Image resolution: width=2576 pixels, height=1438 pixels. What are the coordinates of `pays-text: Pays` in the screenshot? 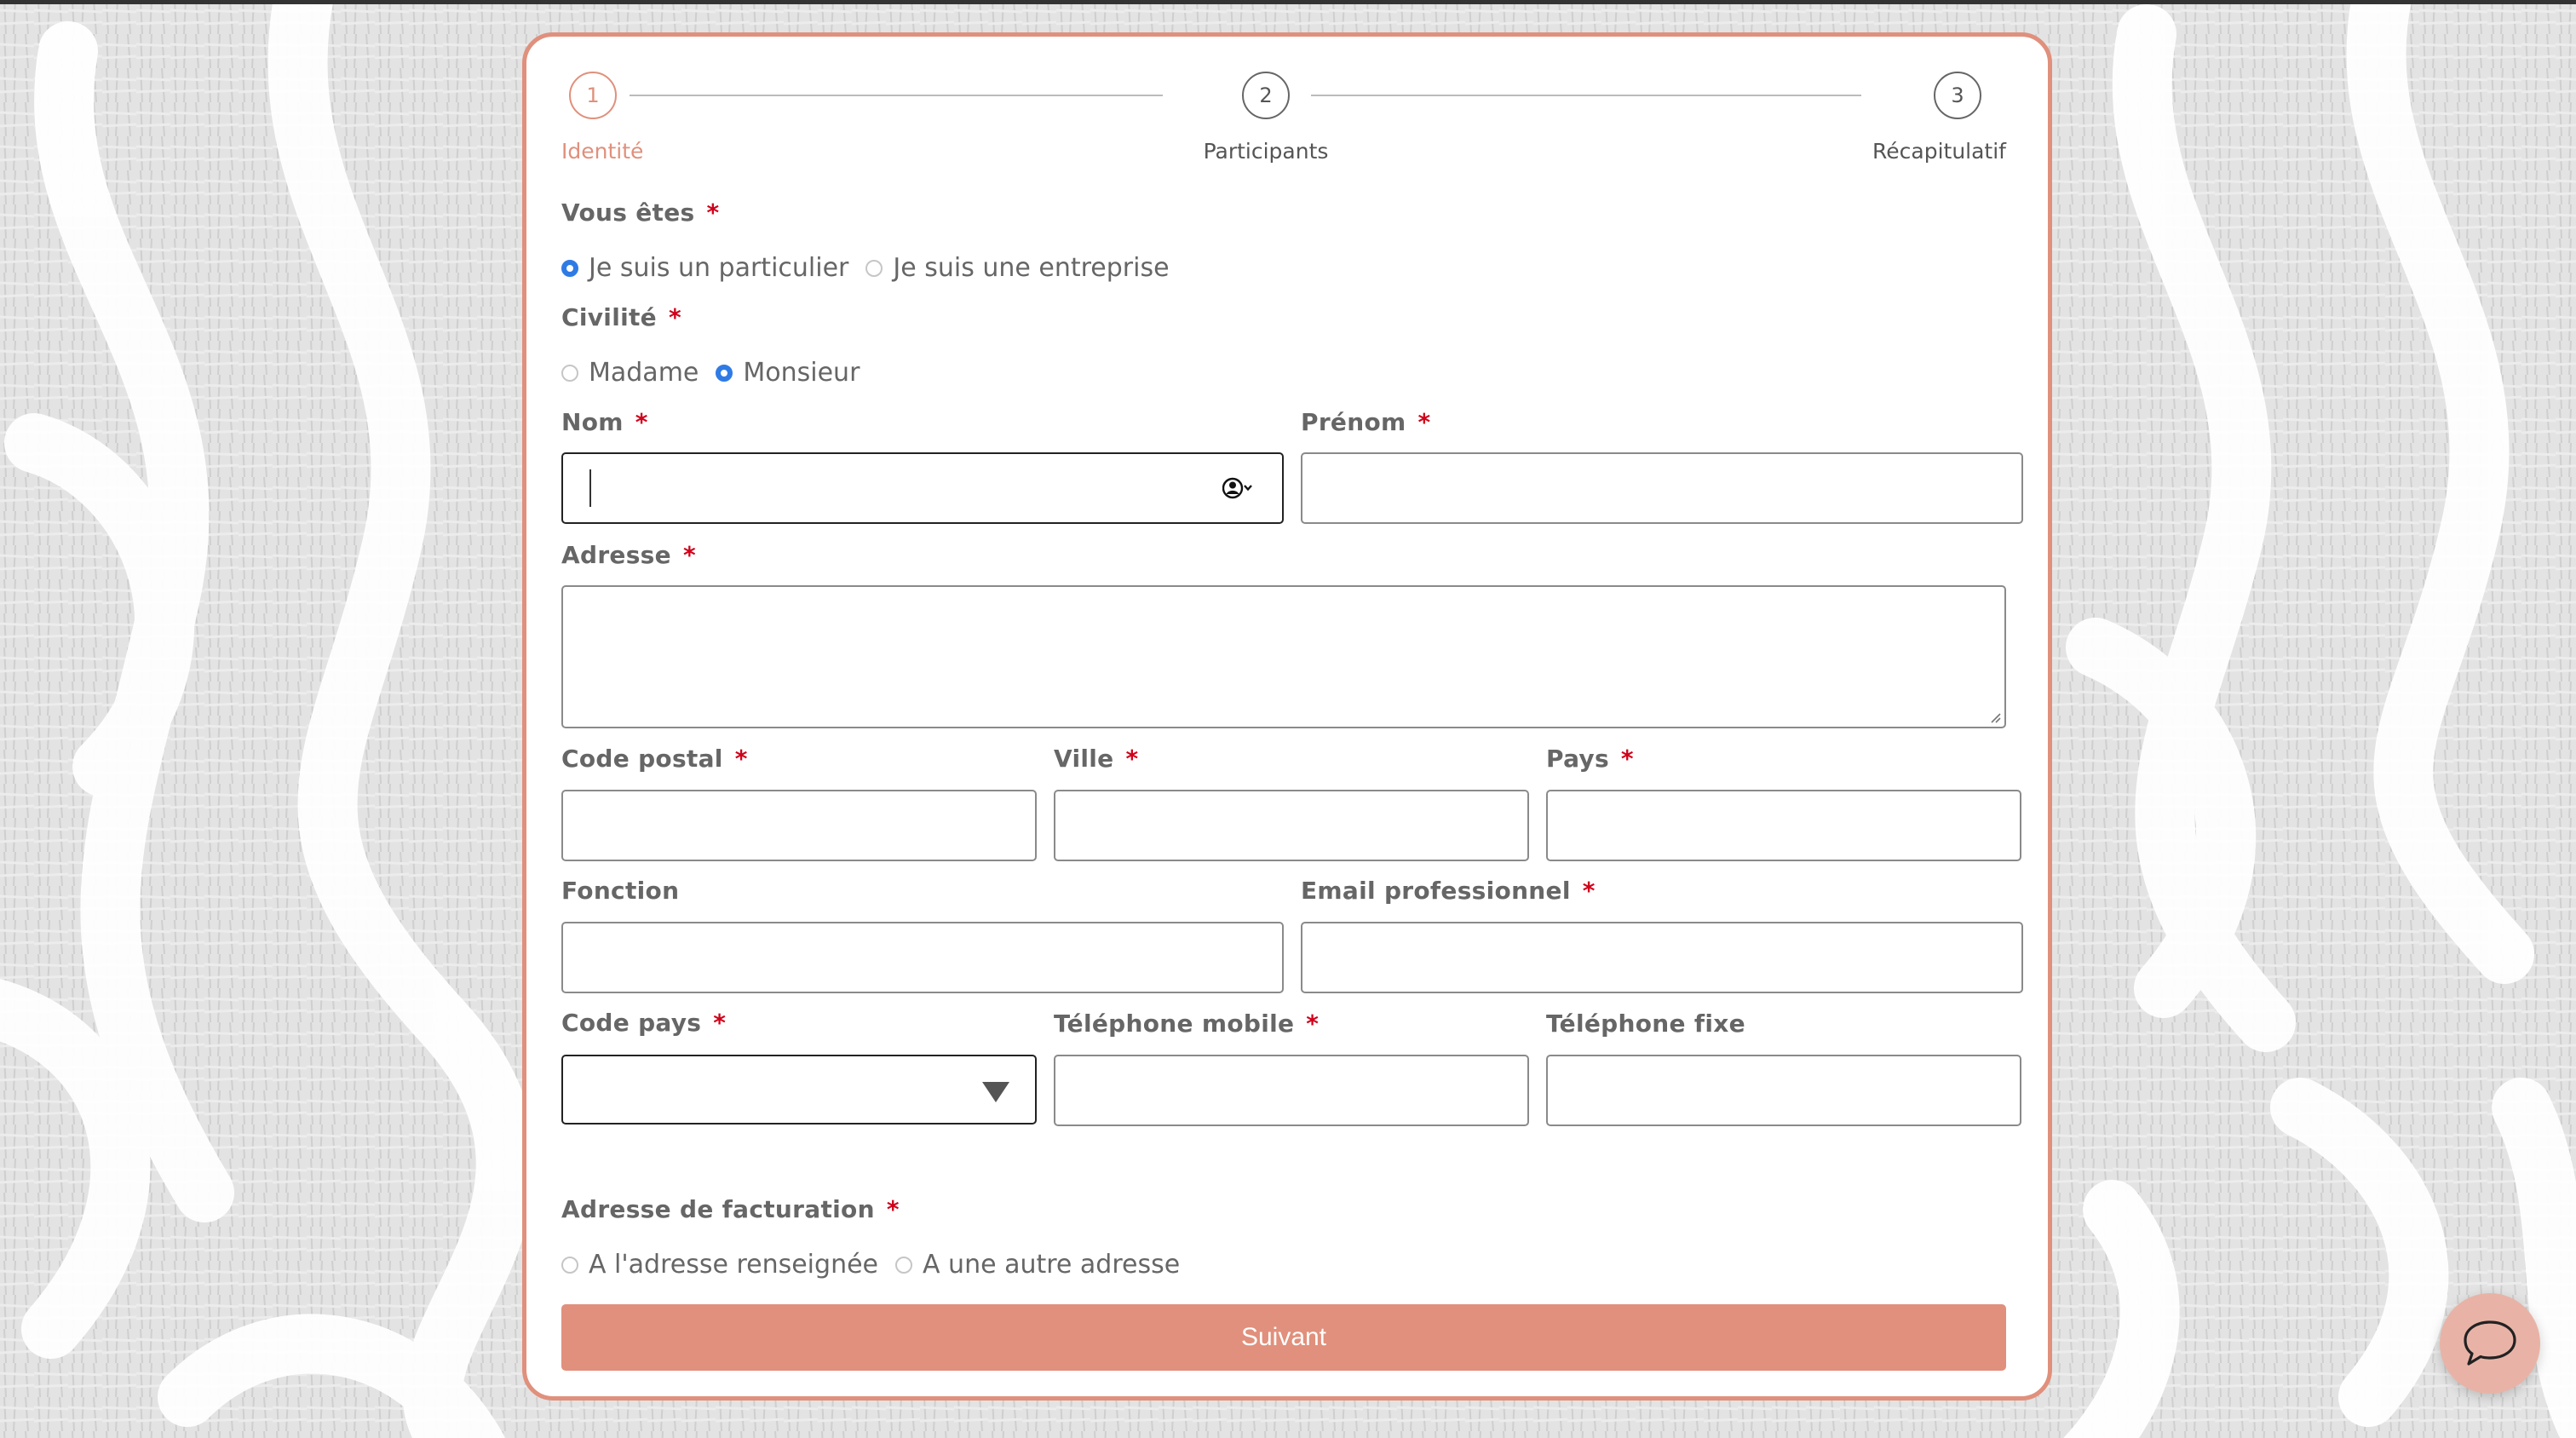 It's located at (1578, 759).